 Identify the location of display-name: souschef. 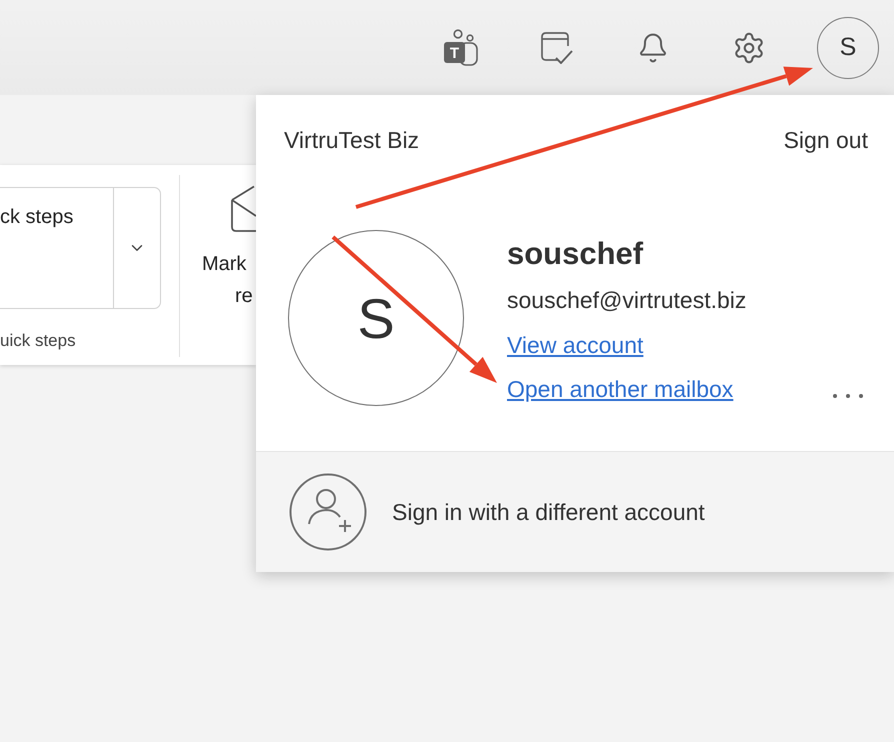
(575, 254).